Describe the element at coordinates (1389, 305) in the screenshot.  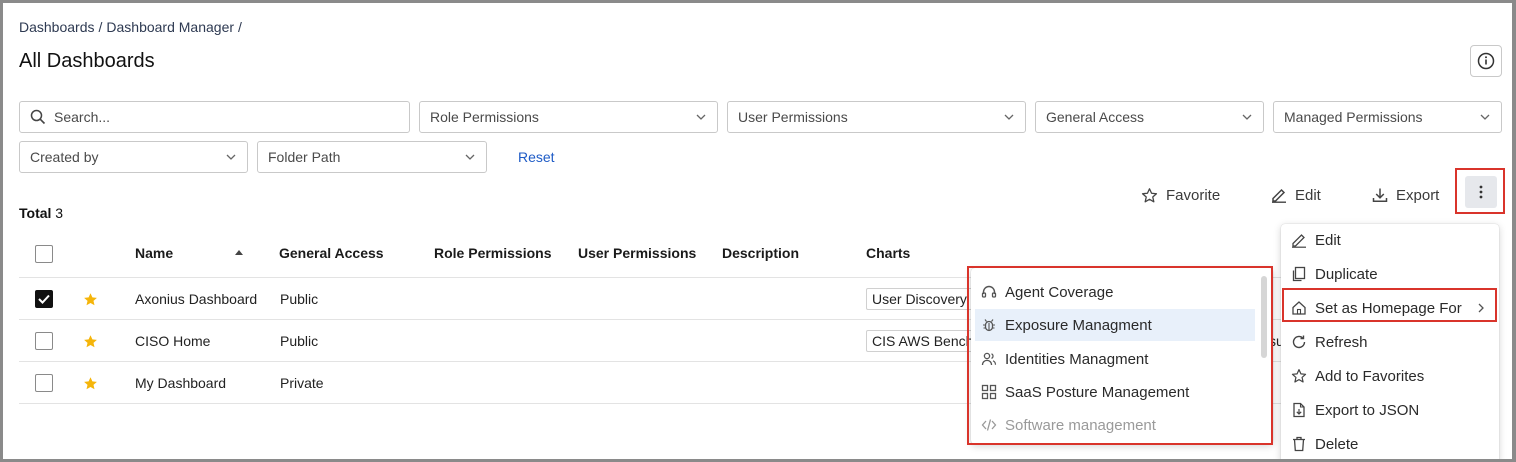
I see `set-as-homepage-highlight` at that location.